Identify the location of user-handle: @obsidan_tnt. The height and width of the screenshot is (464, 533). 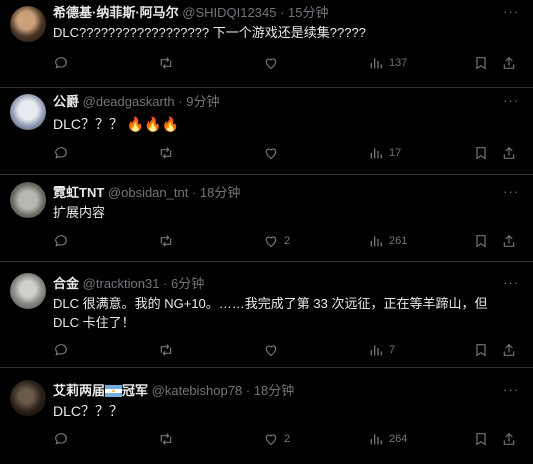
(148, 192).